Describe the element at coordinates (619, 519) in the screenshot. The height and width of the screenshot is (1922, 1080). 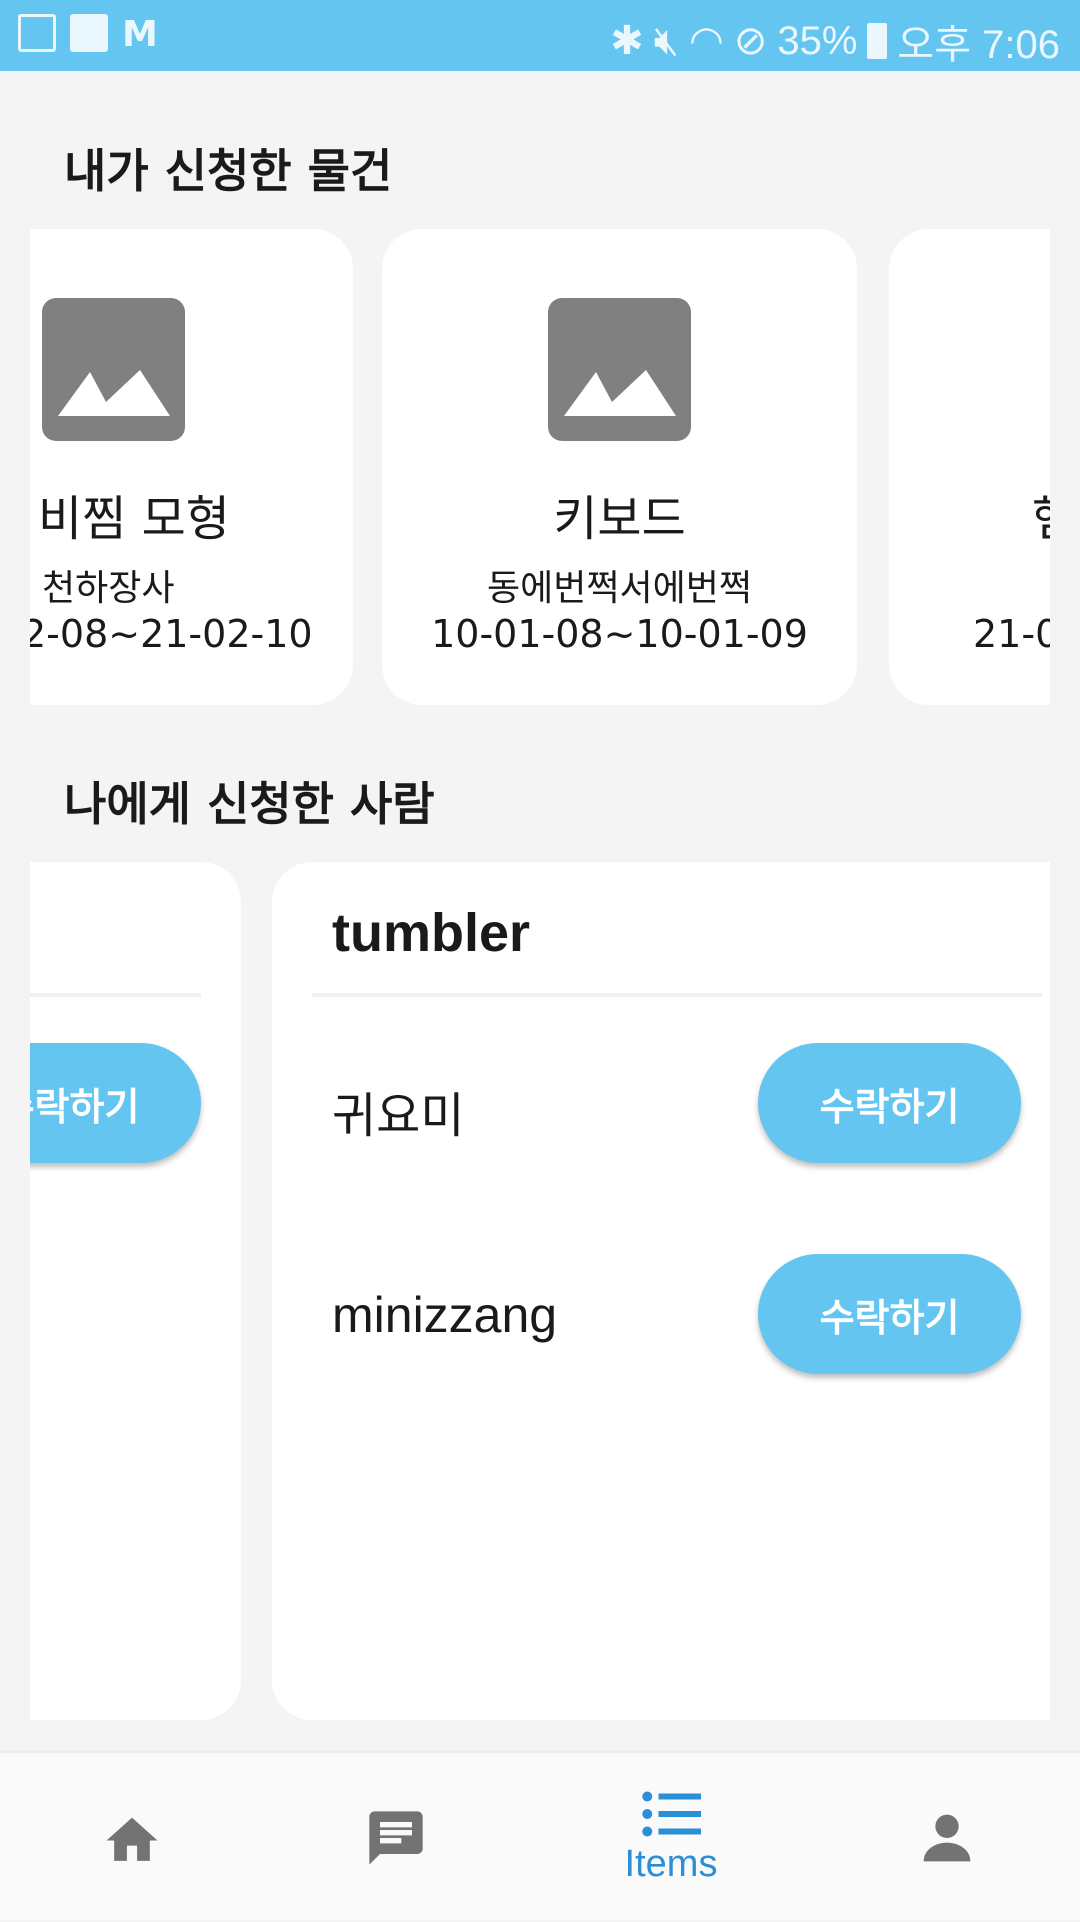
I see `item-name: 키보드` at that location.